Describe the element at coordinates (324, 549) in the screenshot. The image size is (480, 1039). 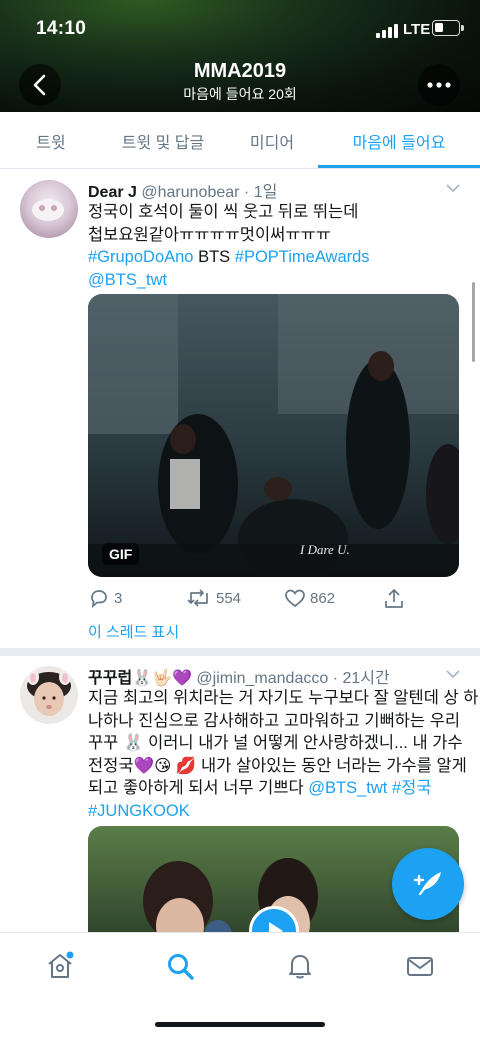
I see `gif-watermark: I Dare U.` at that location.